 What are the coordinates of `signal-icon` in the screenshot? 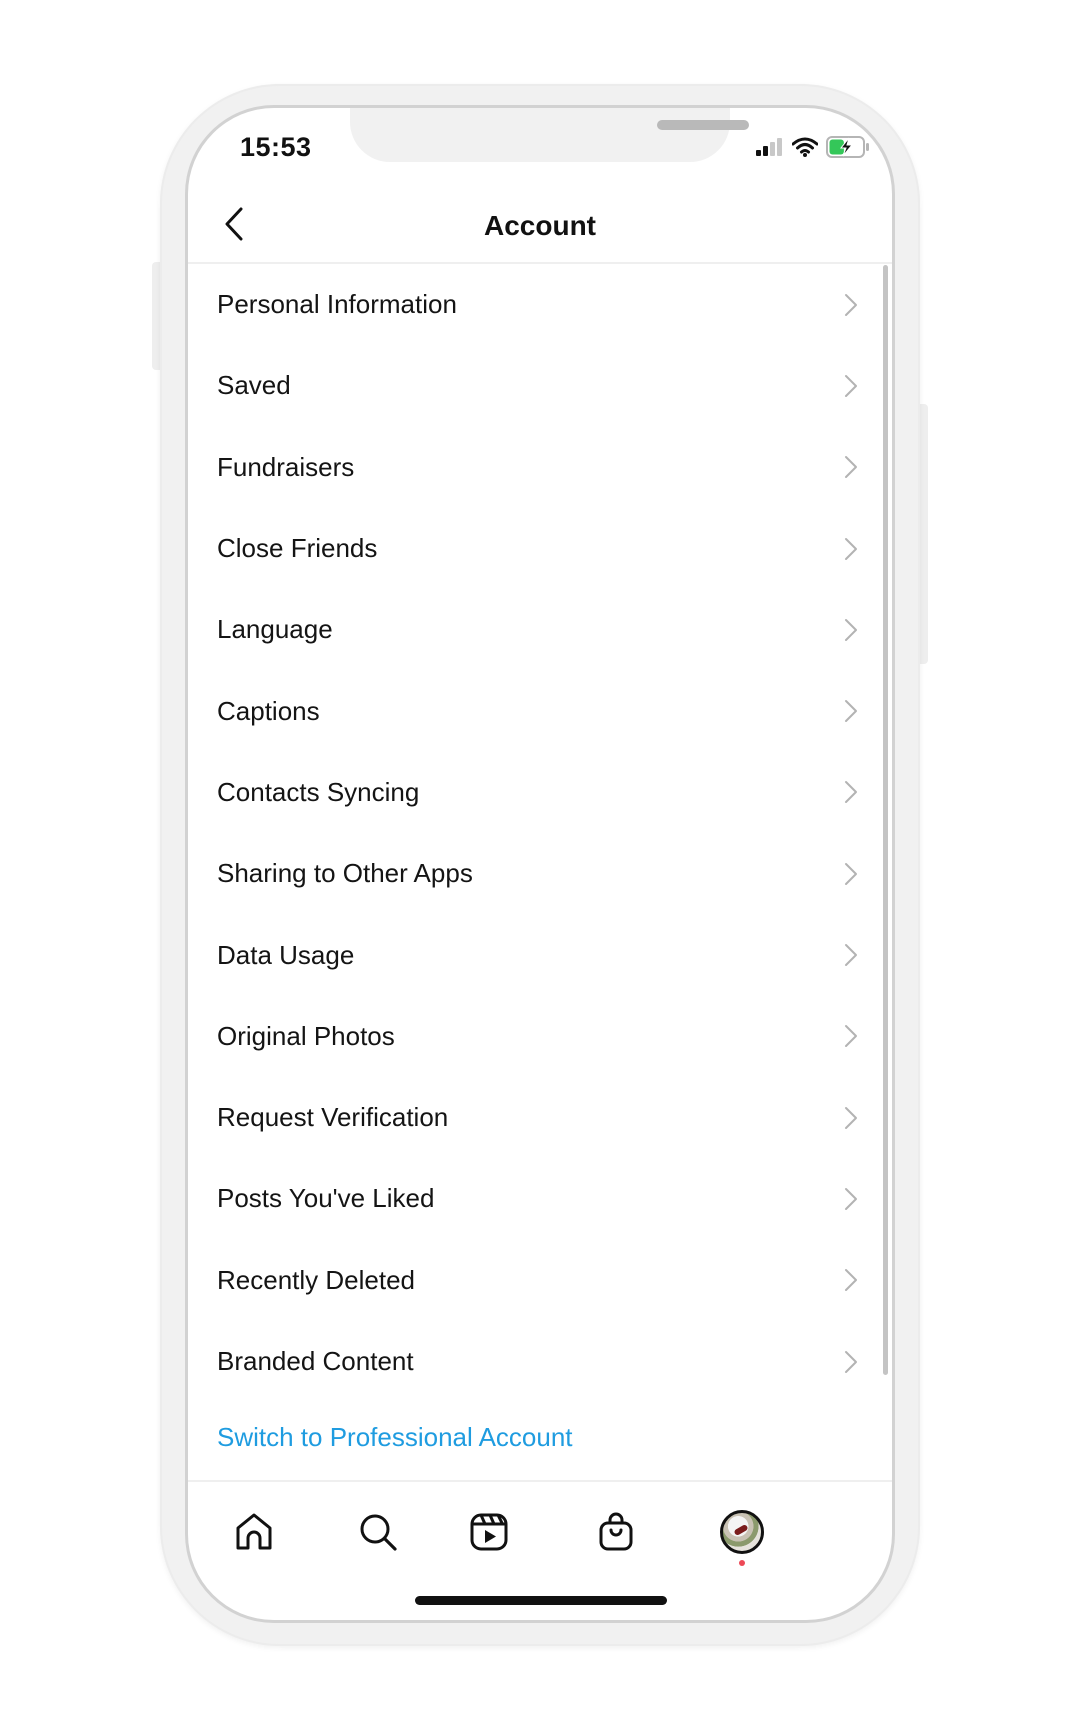 It's located at (769, 147).